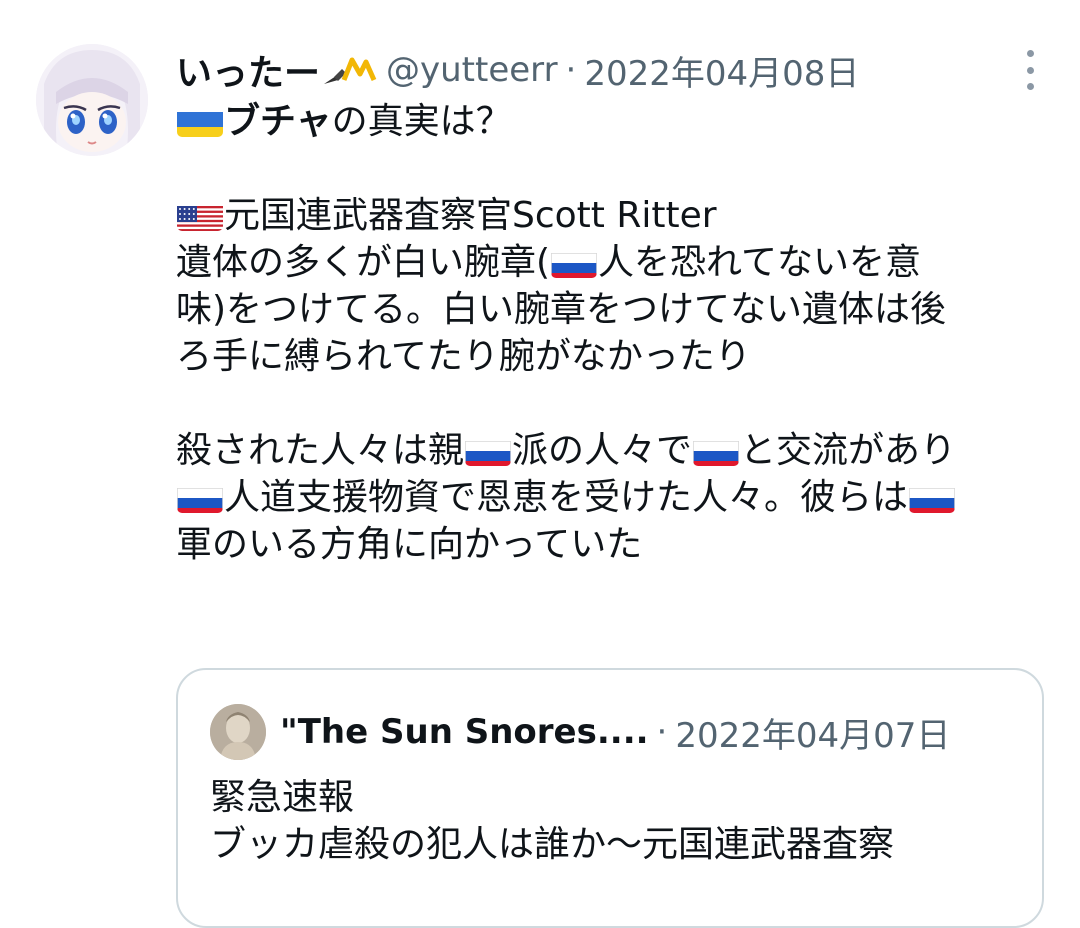  I want to click on quoted-text-line: 緊急速報, so click(282, 797).